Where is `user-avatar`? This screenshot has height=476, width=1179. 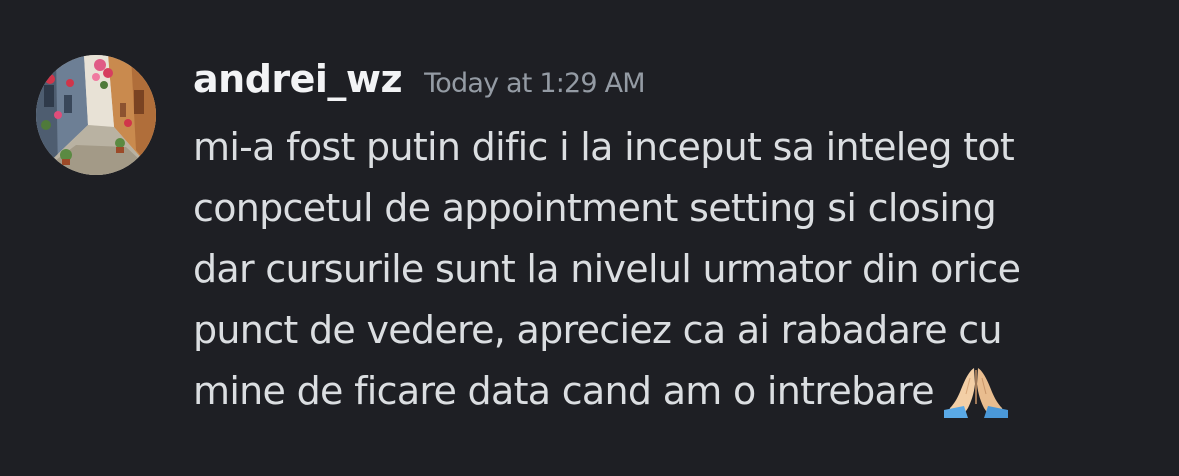 user-avatar is located at coordinates (96, 115).